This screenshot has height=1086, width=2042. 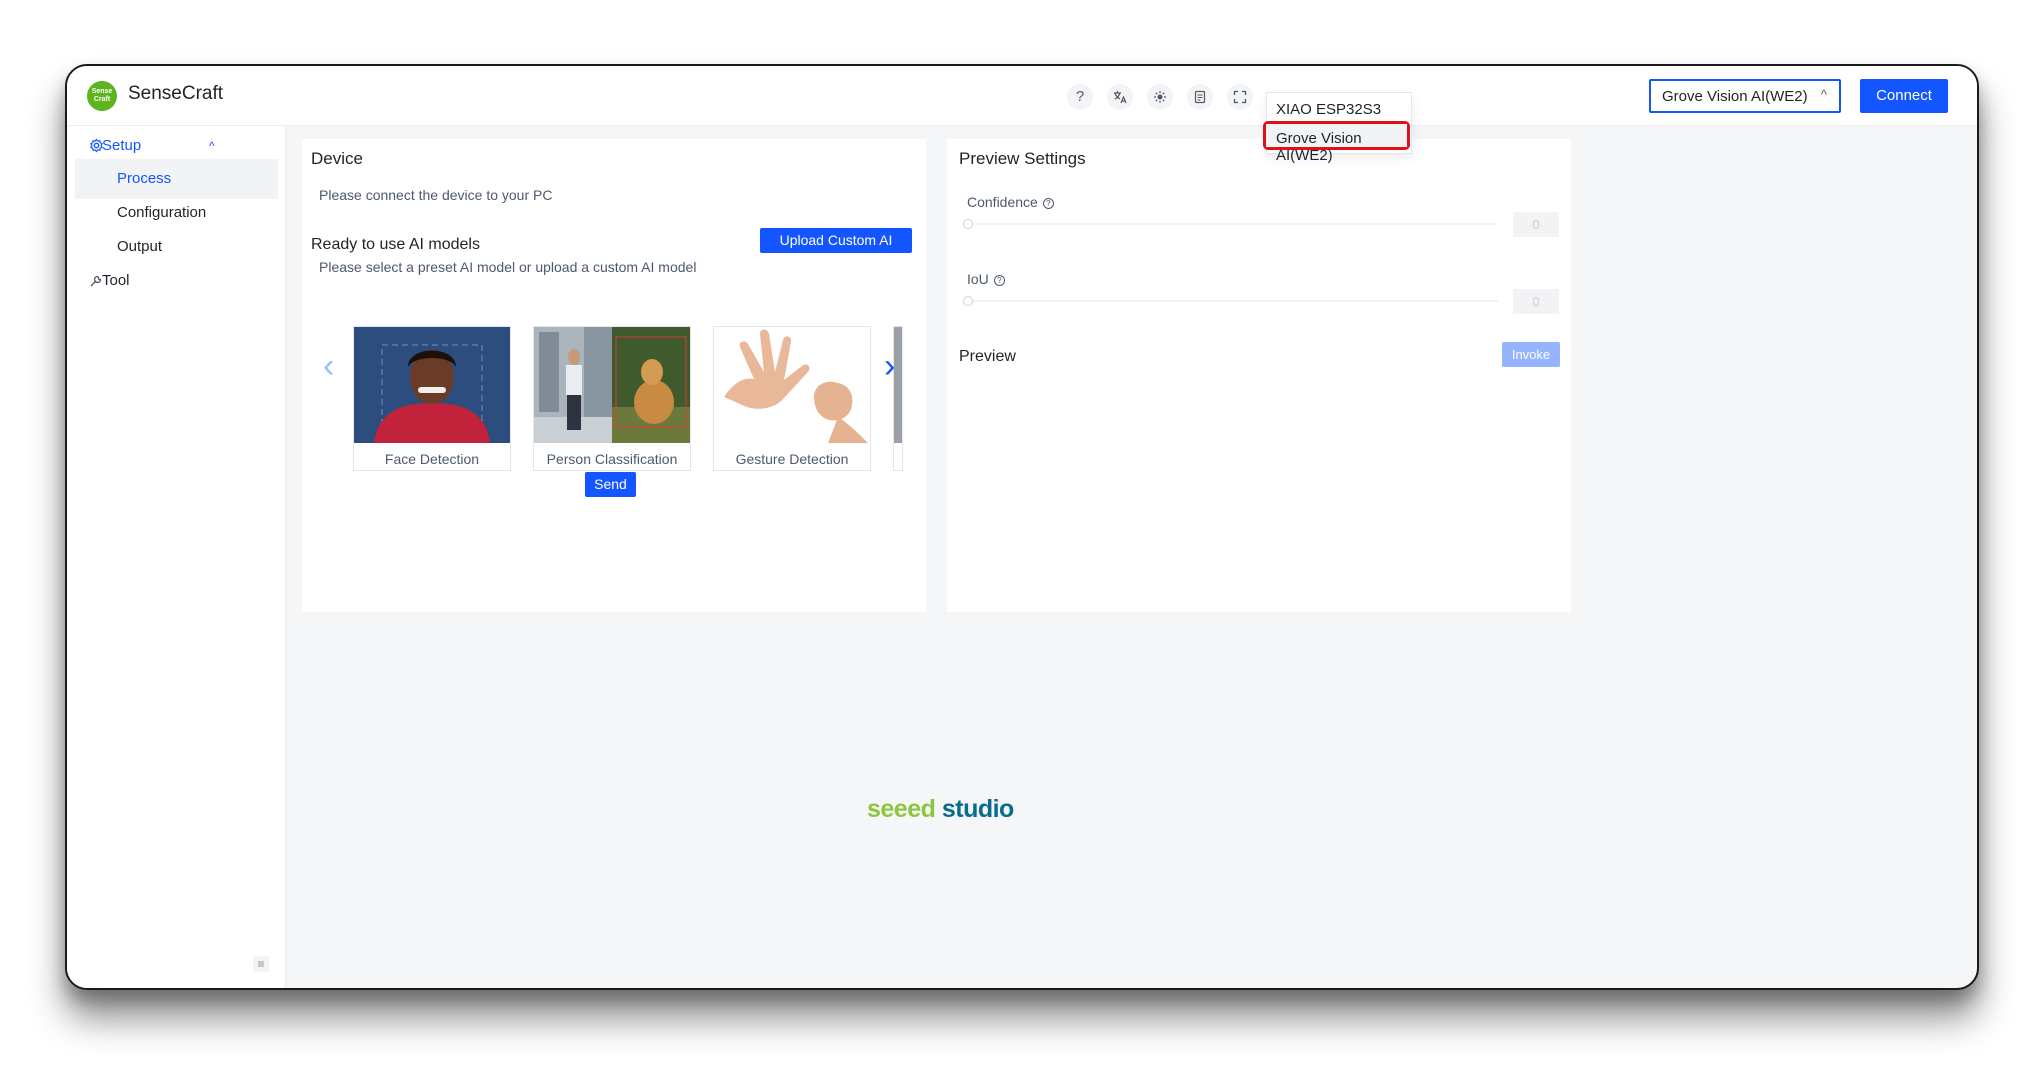 I want to click on dropdown-option-label: Grove Vision AI(WE2), so click(x=1319, y=147).